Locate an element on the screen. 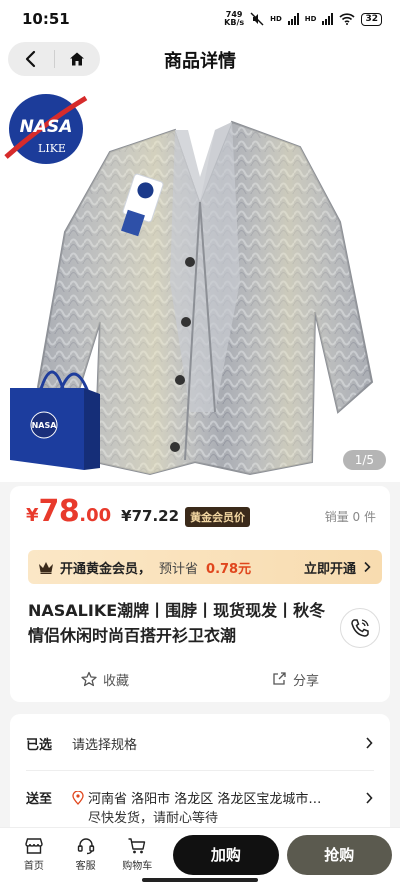 Image resolution: width=400 pixels, height=889 pixels. ship-to-label: 送至 is located at coordinates (39, 799).